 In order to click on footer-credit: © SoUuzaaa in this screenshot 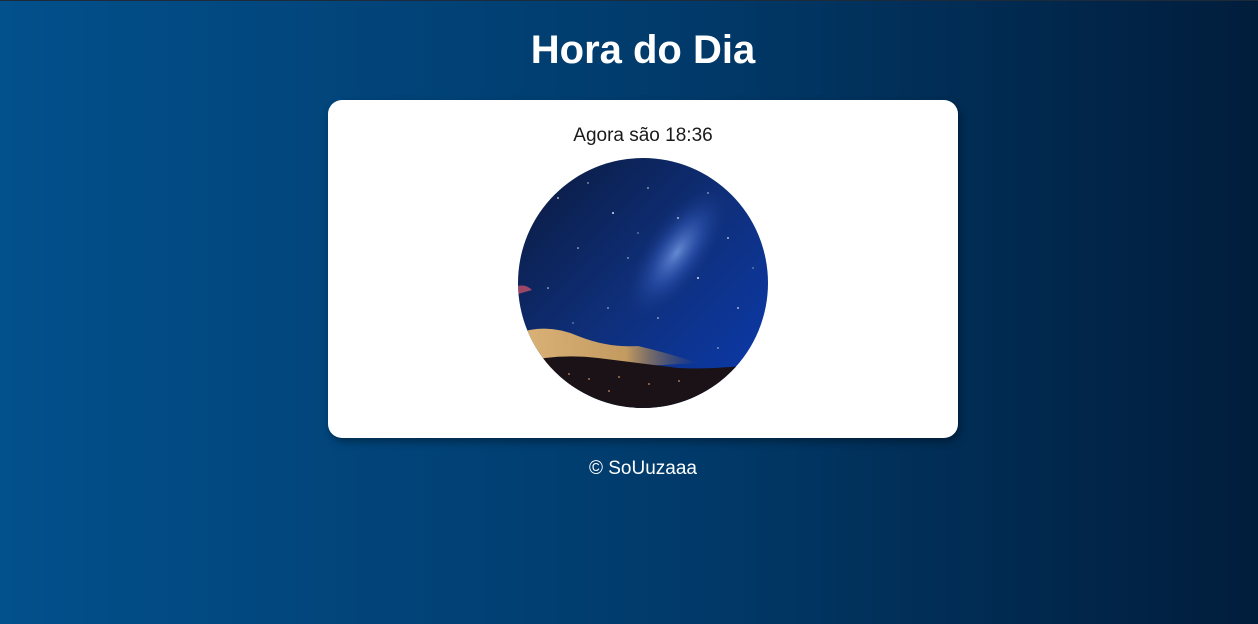, I will do `click(642, 468)`.